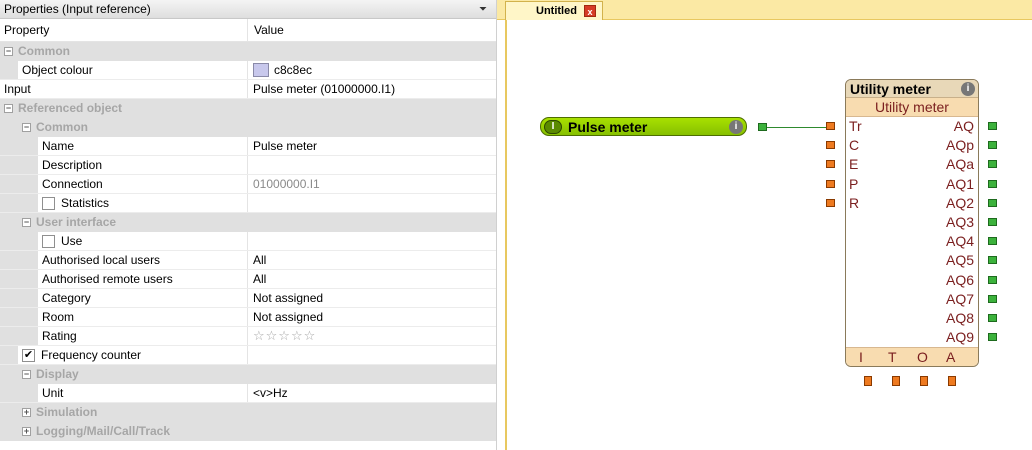  I want to click on property-group-row: + Simulation, so click(248, 412).